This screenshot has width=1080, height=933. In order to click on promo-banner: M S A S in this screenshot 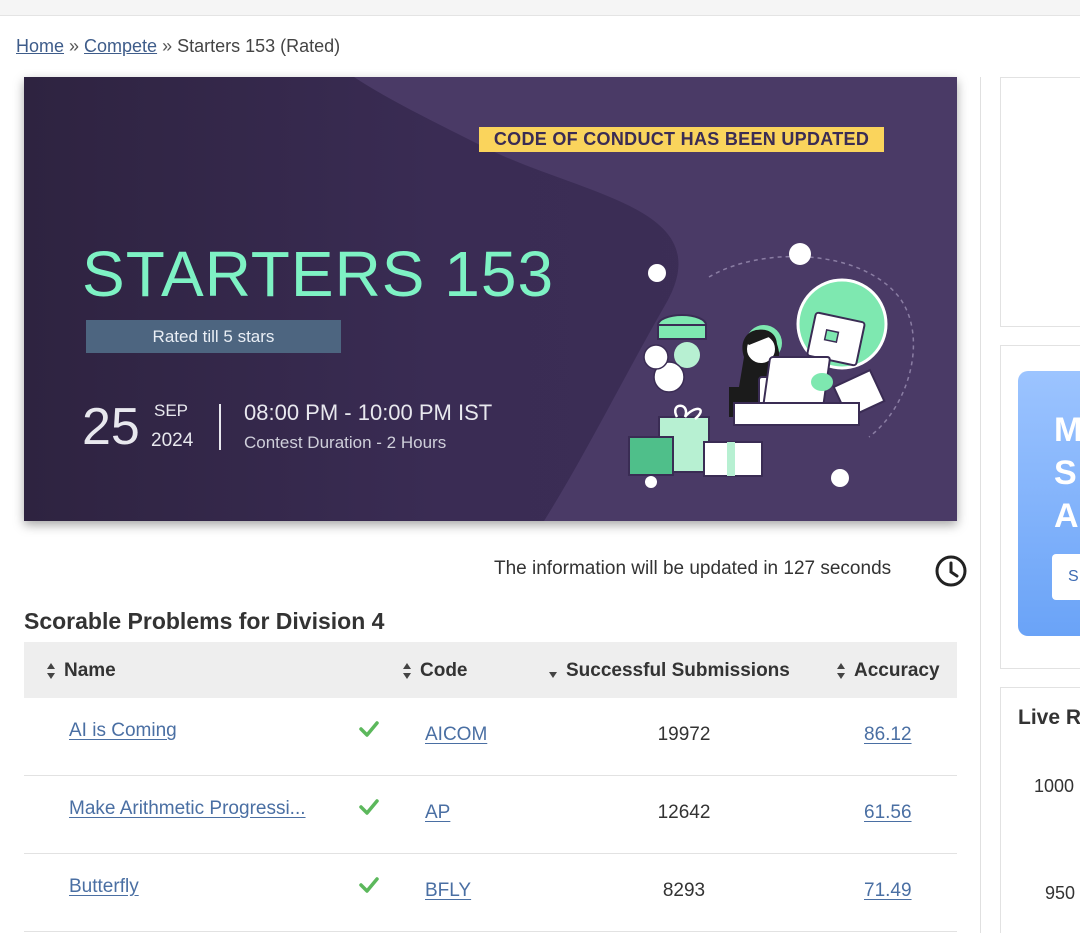, I will do `click(1049, 503)`.